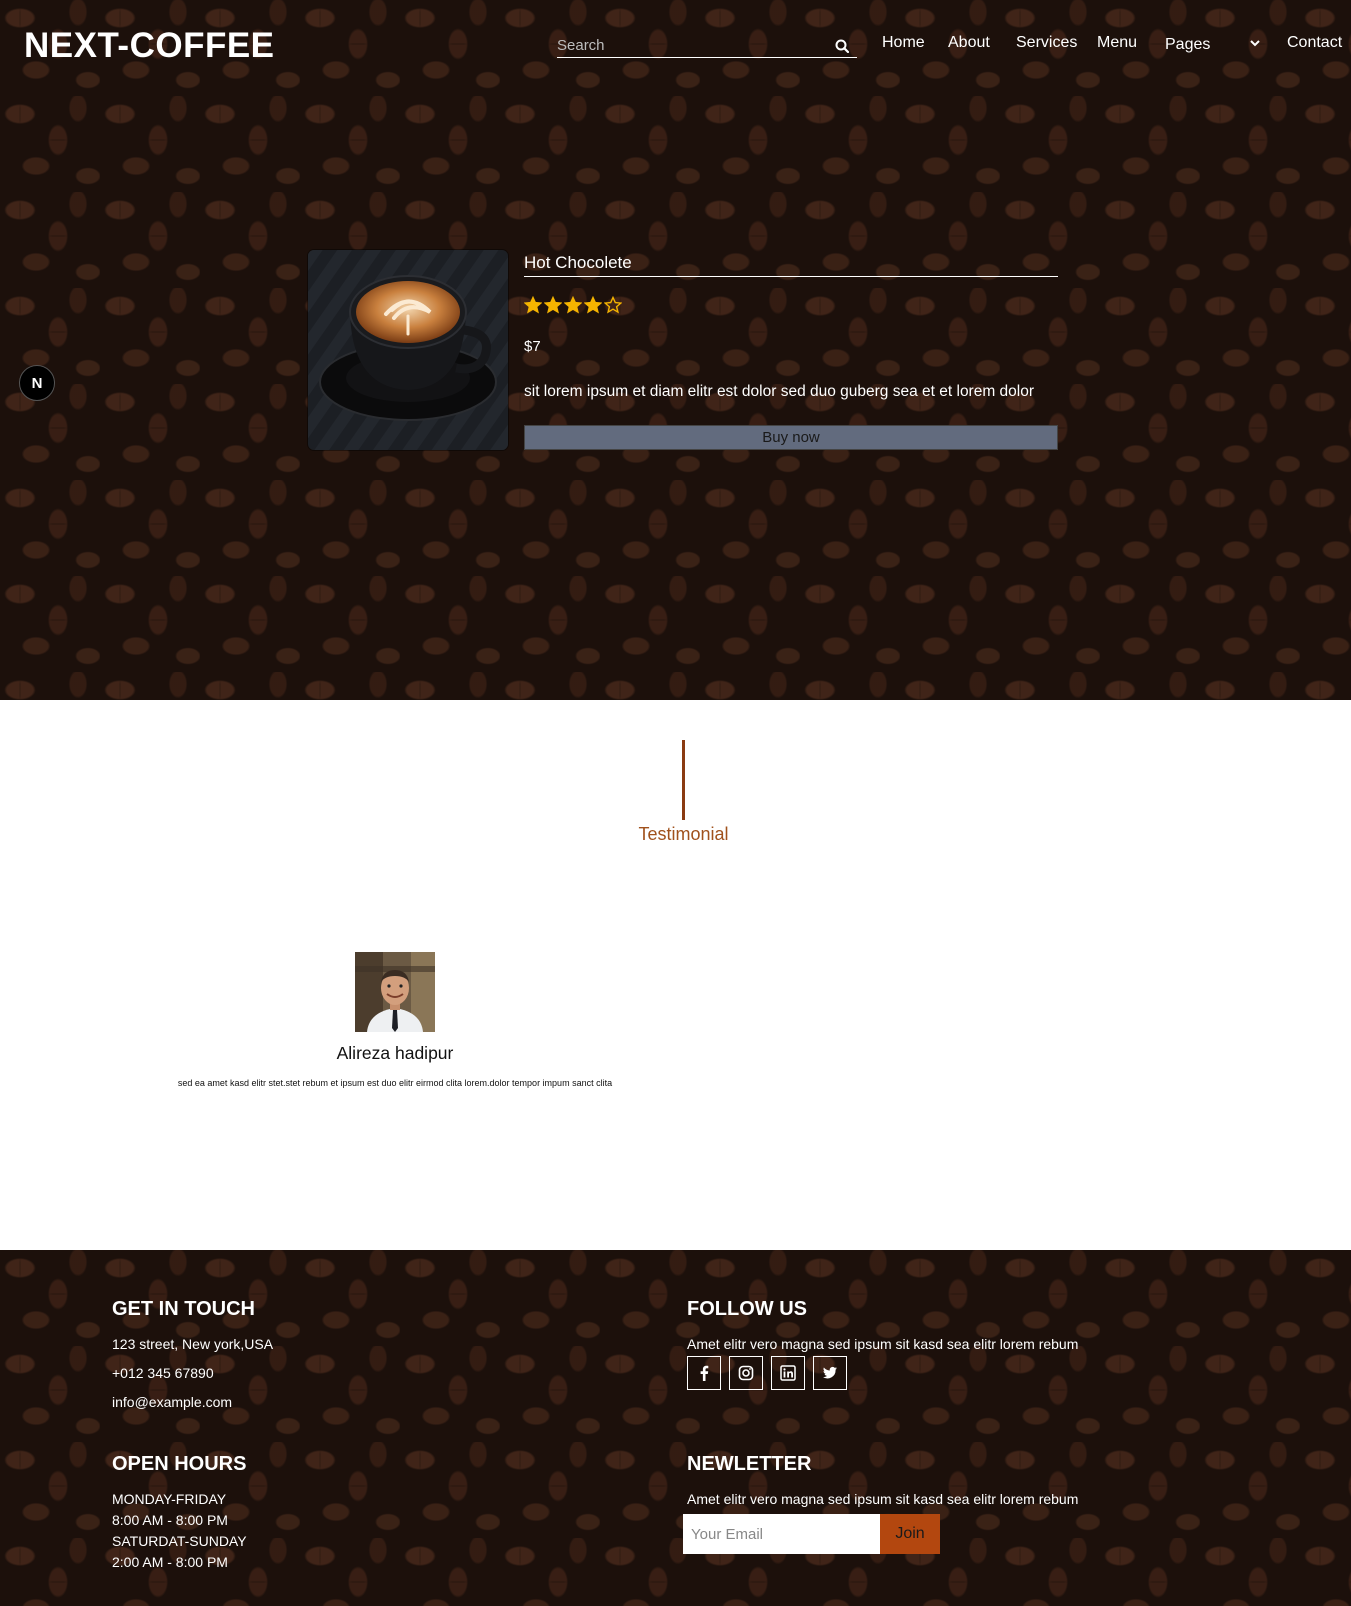 Image resolution: width=1351 pixels, height=1606 pixels. I want to click on site-logo: NEXT-COFFEE, so click(149, 46).